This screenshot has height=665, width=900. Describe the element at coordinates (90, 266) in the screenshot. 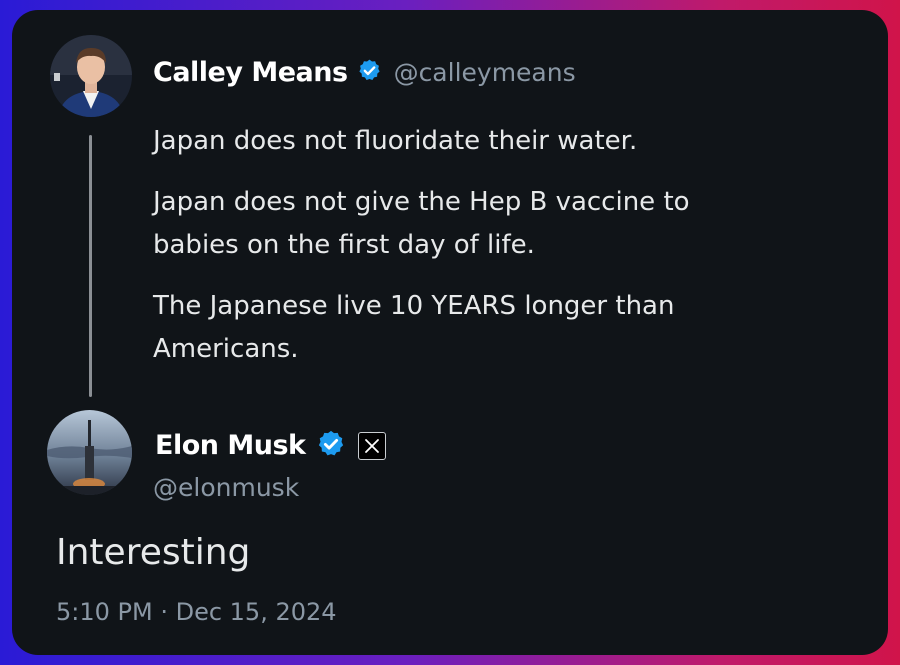

I see `thread-connector-line` at that location.